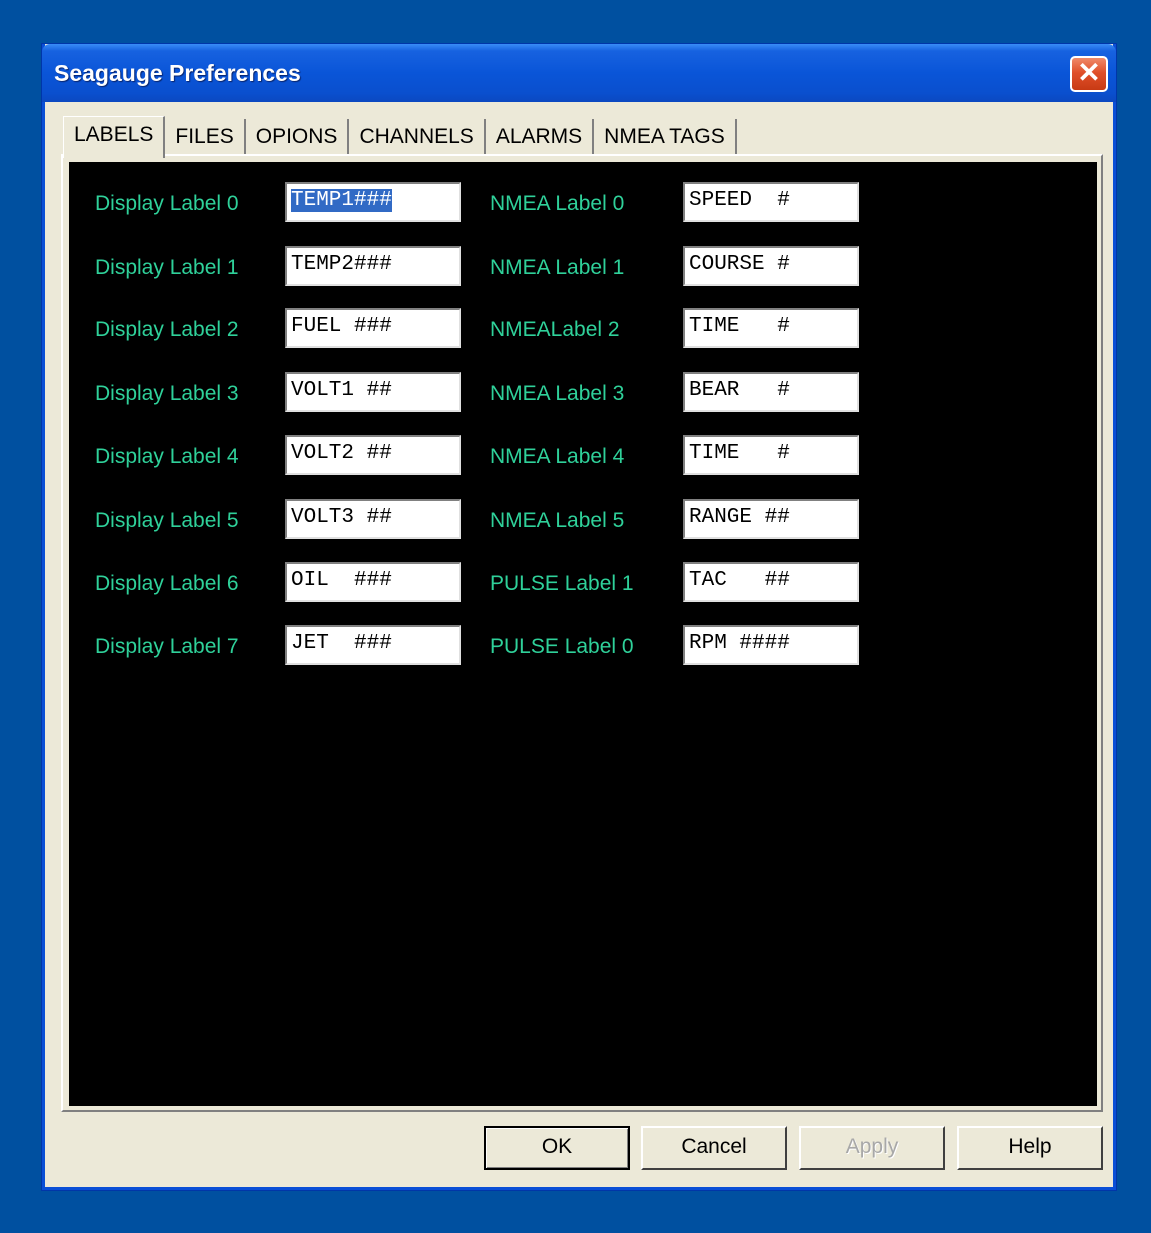 The image size is (1151, 1233). Describe the element at coordinates (557, 393) in the screenshot. I see `nmea-label-3: NMEA Label 3` at that location.